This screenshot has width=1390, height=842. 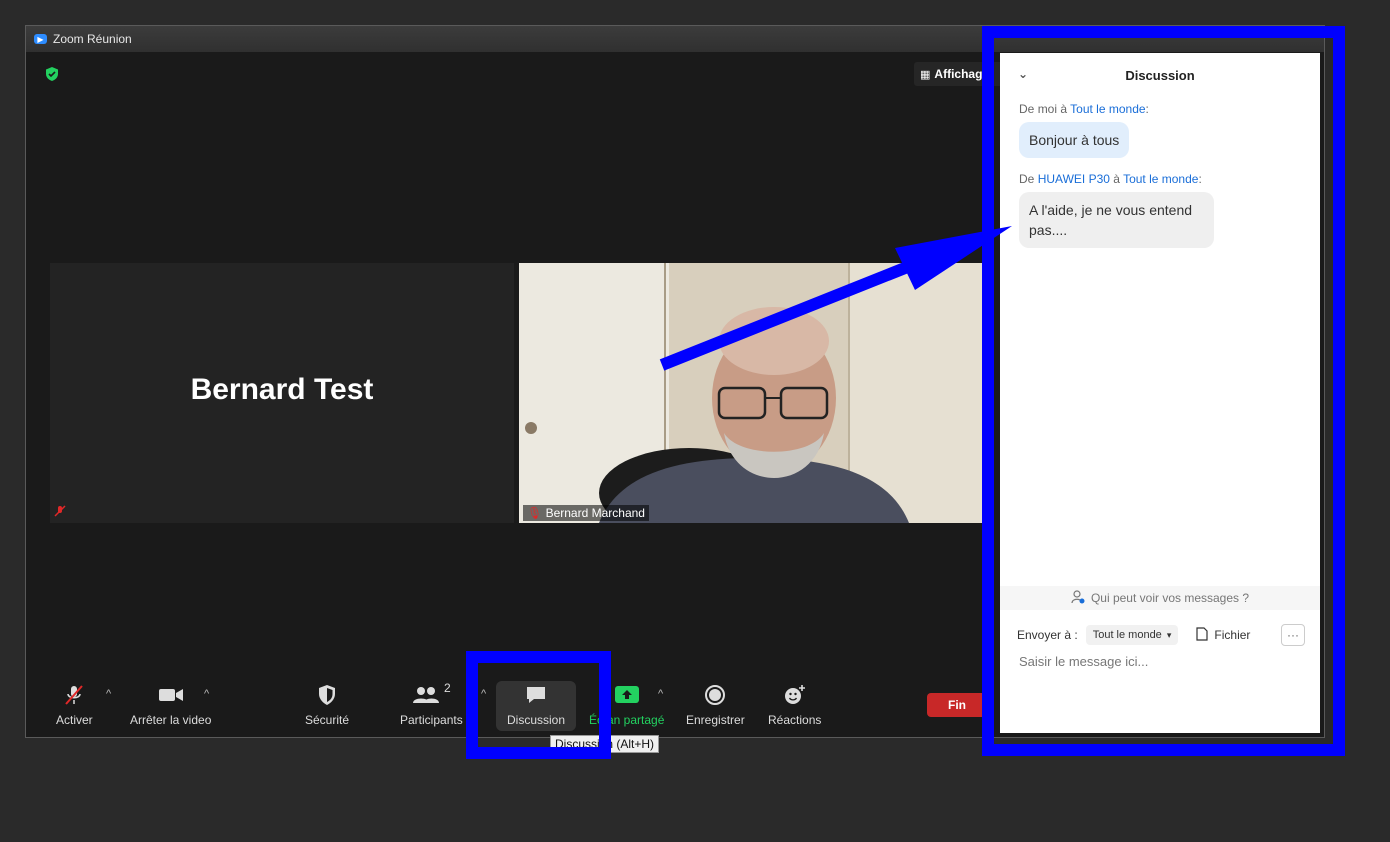 What do you see at coordinates (957, 705) in the screenshot?
I see `end-meeting-button: Fin` at bounding box center [957, 705].